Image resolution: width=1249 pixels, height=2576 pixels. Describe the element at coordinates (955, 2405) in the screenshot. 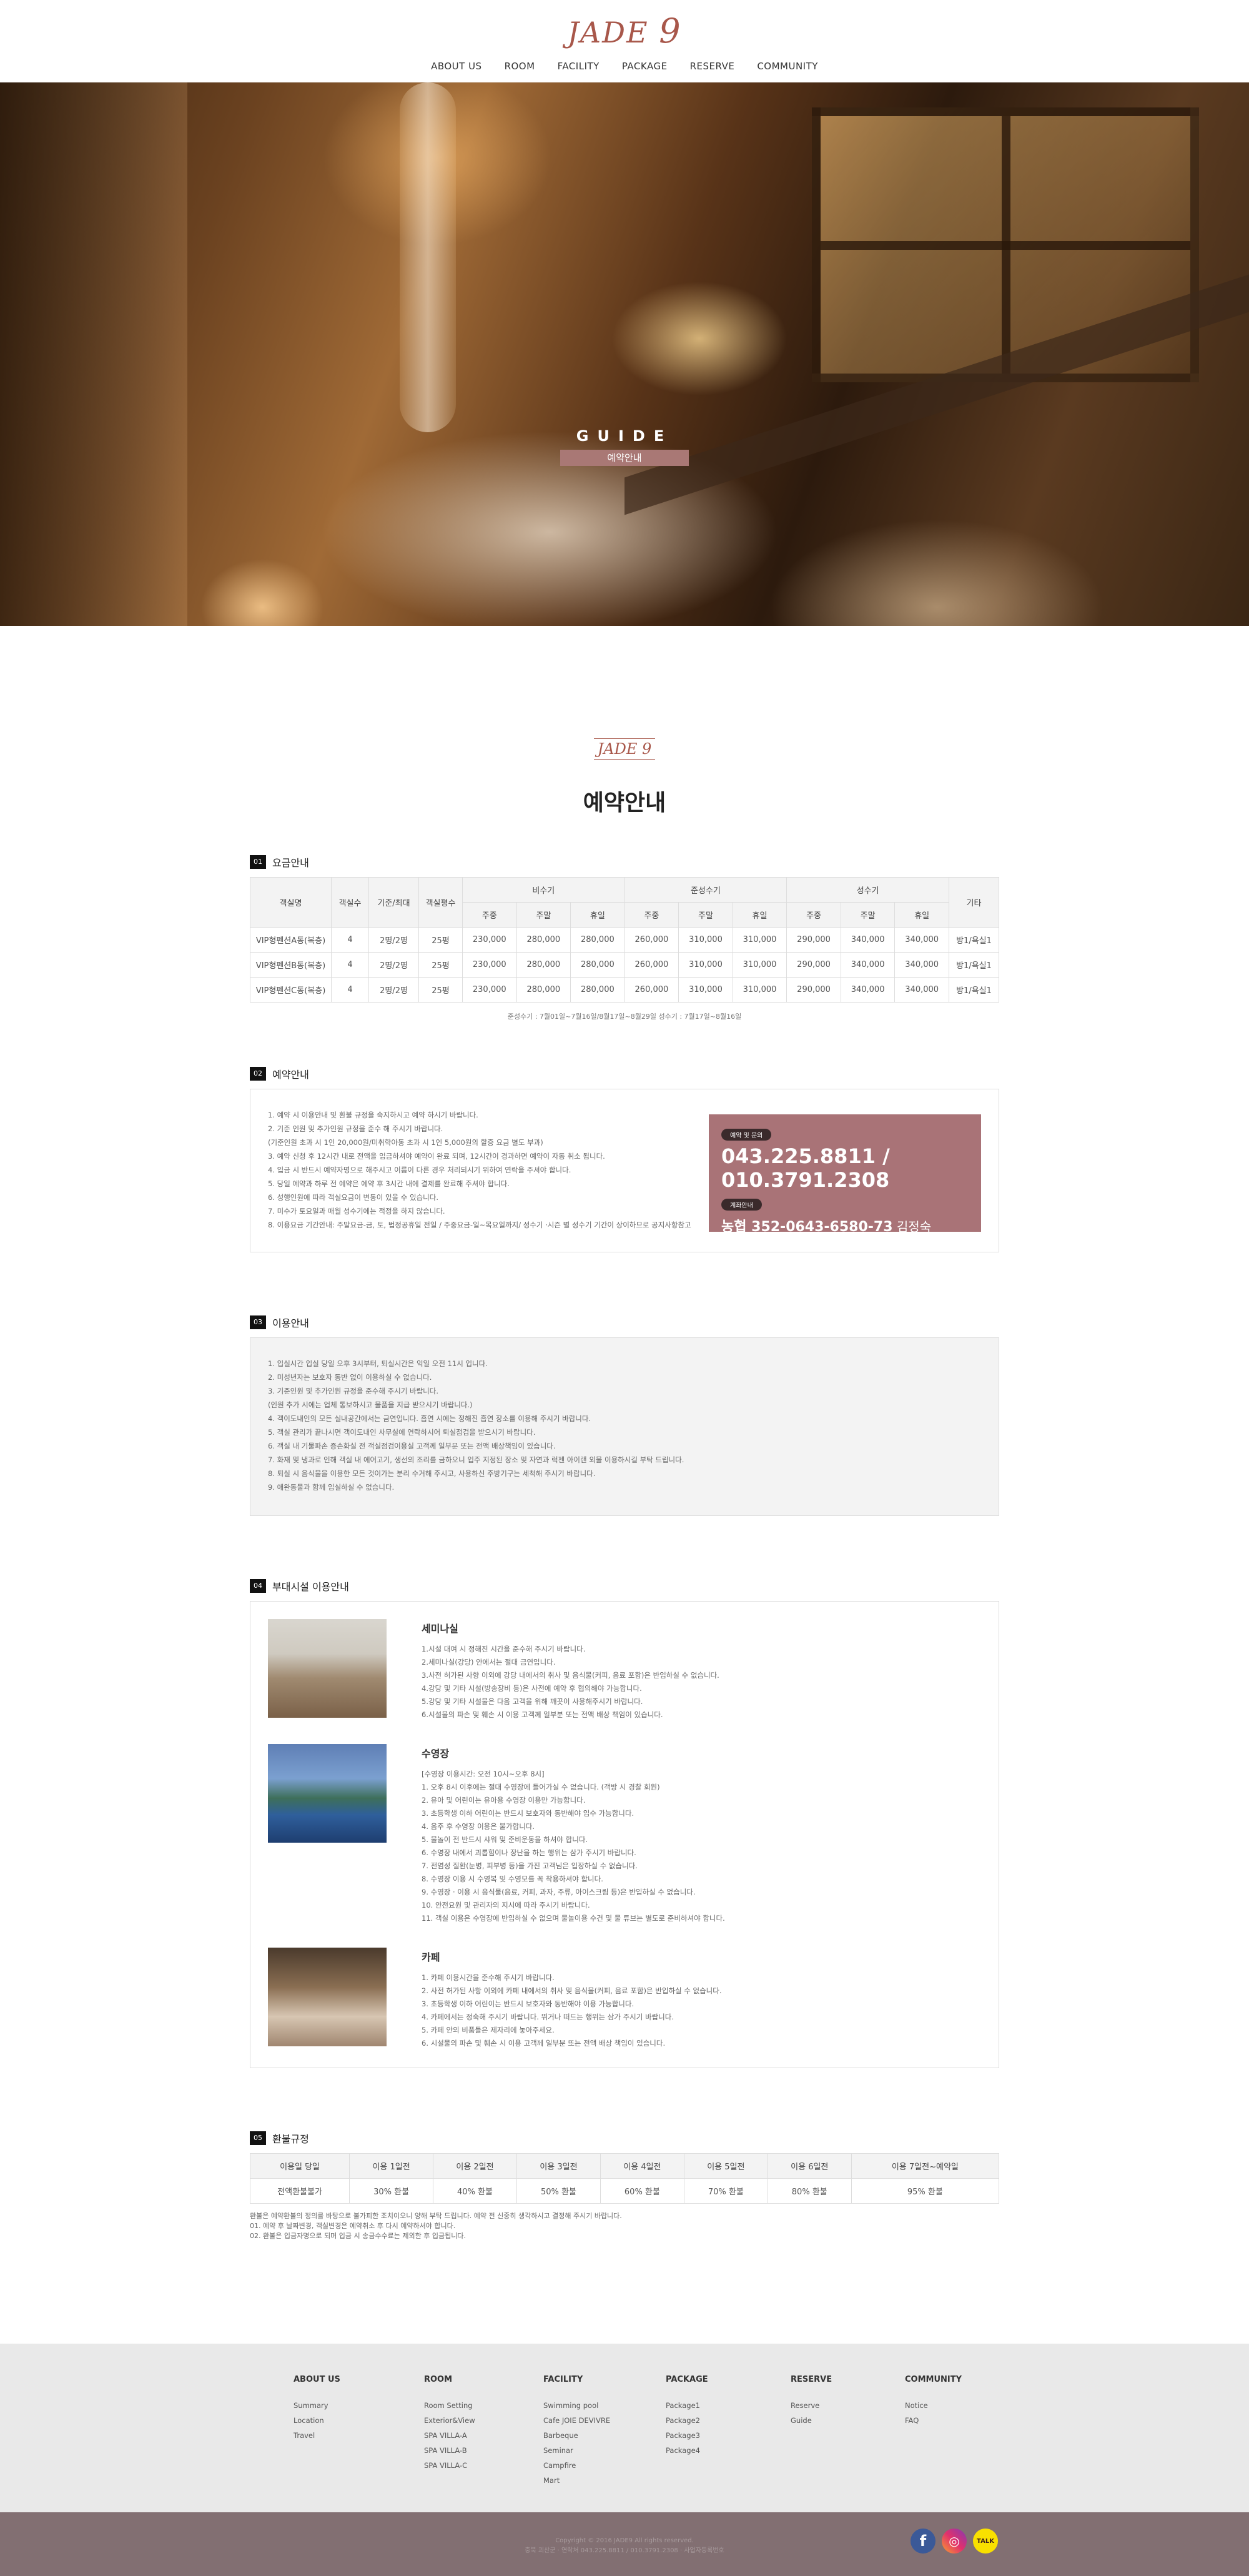

I see `footer-link: Notice` at that location.